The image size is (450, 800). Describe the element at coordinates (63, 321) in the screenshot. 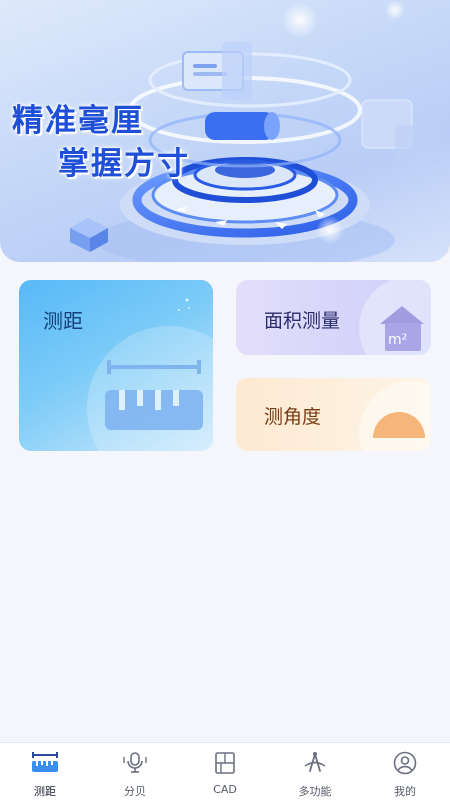

I see `distance-card-label: 测距` at that location.